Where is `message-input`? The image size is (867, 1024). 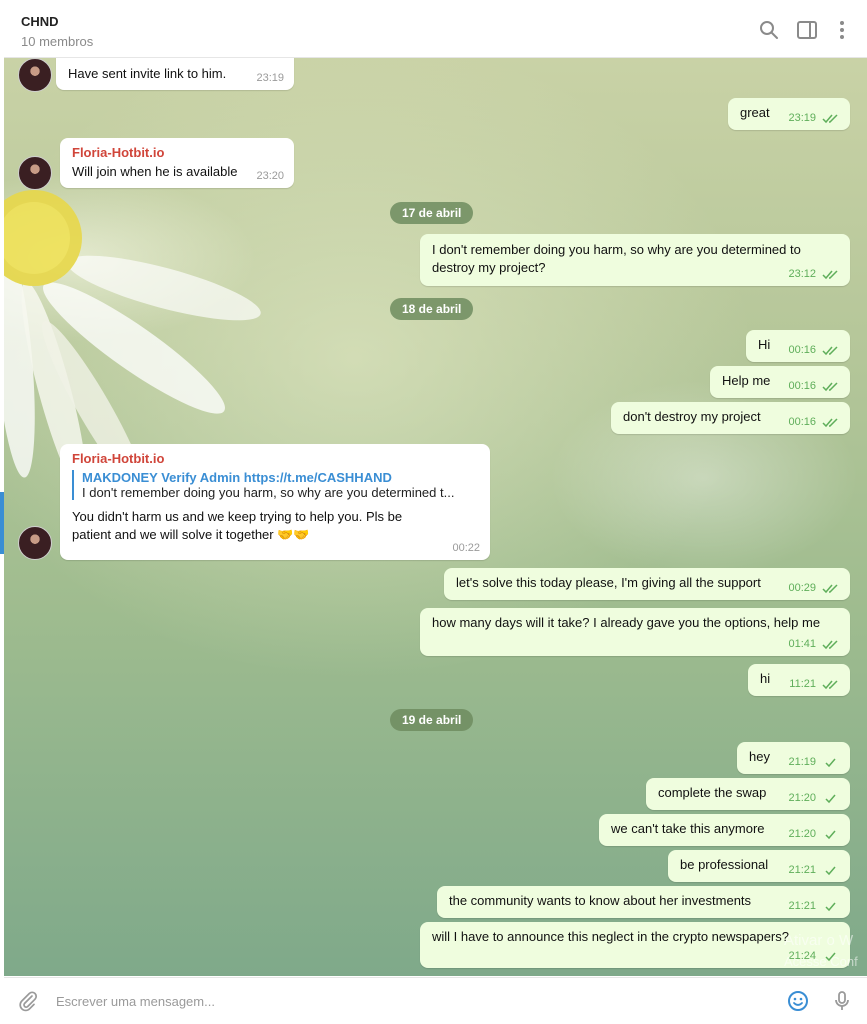
message-input is located at coordinates (406, 1001).